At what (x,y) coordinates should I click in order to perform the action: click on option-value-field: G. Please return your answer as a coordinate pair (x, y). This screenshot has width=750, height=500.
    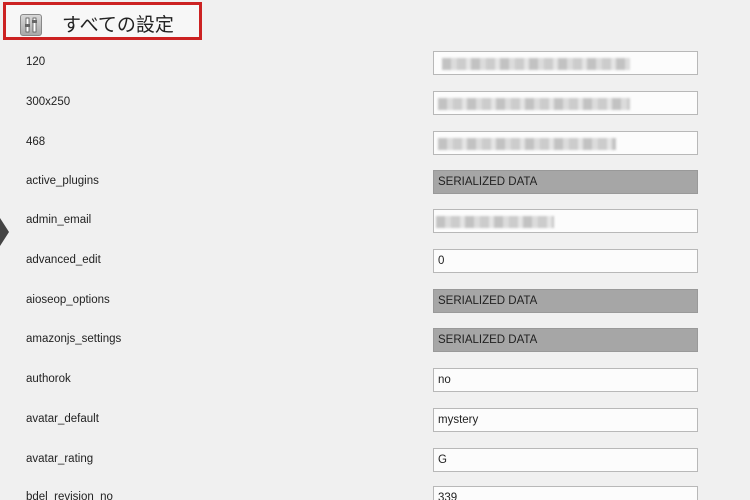
    Looking at the image, I should click on (565, 460).